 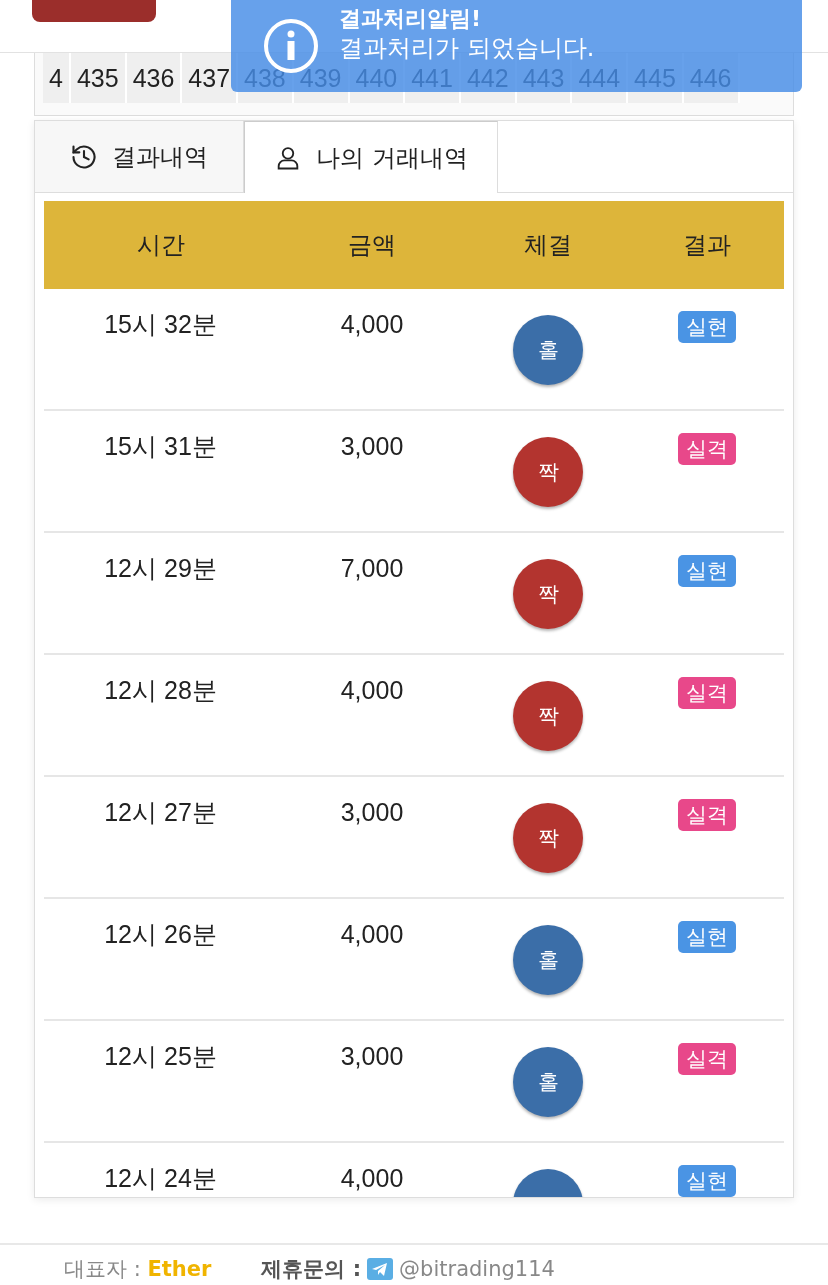 What do you see at coordinates (57, 78) in the screenshot?
I see `round-number: 4` at bounding box center [57, 78].